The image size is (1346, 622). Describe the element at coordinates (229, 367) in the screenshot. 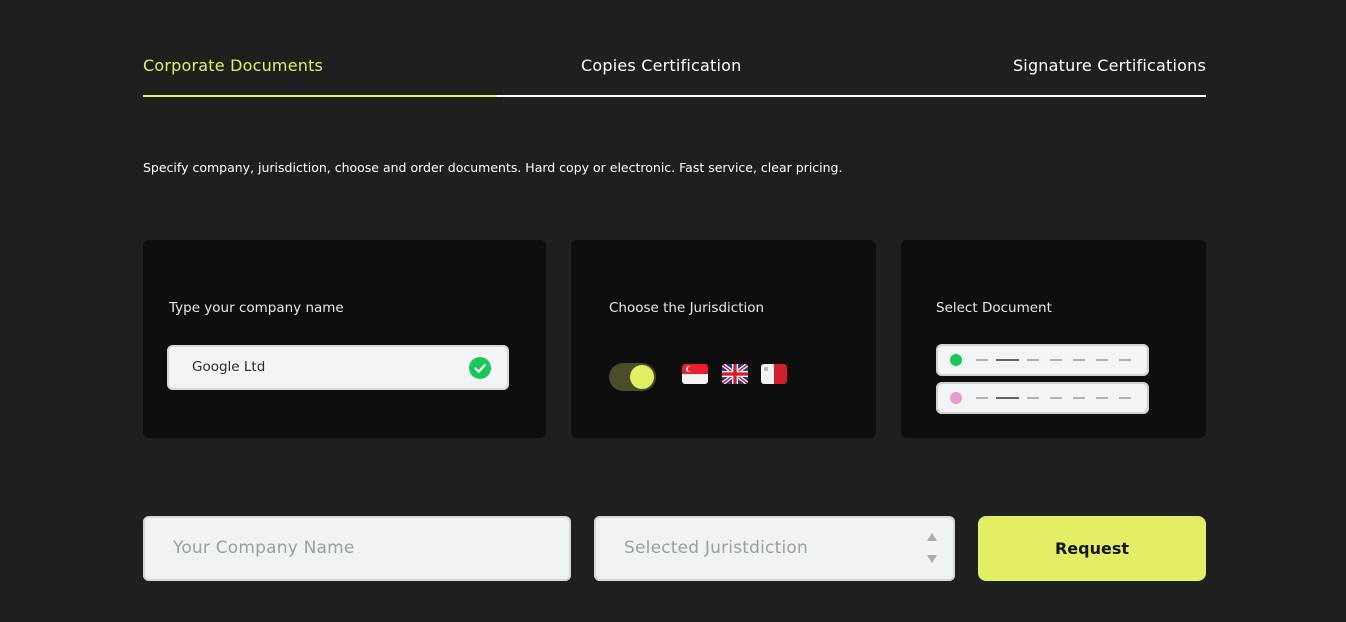

I see `company-demo-value: Google Ltd` at that location.